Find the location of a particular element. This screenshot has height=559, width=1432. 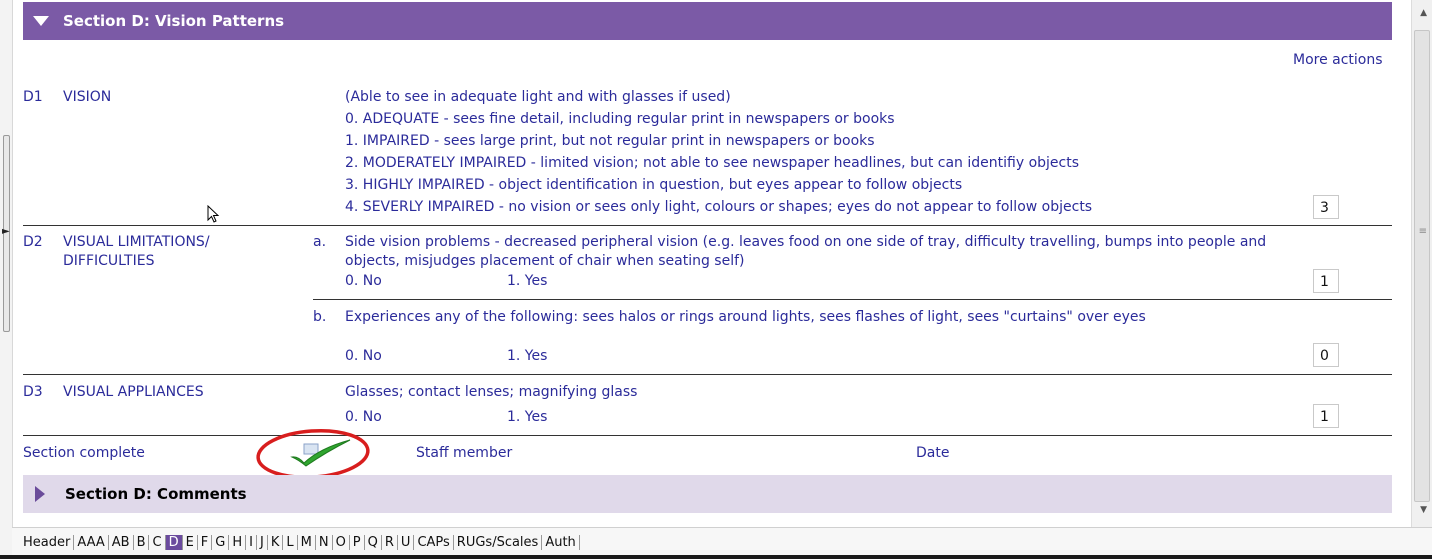

d2b-value-input: 0 is located at coordinates (1326, 355).